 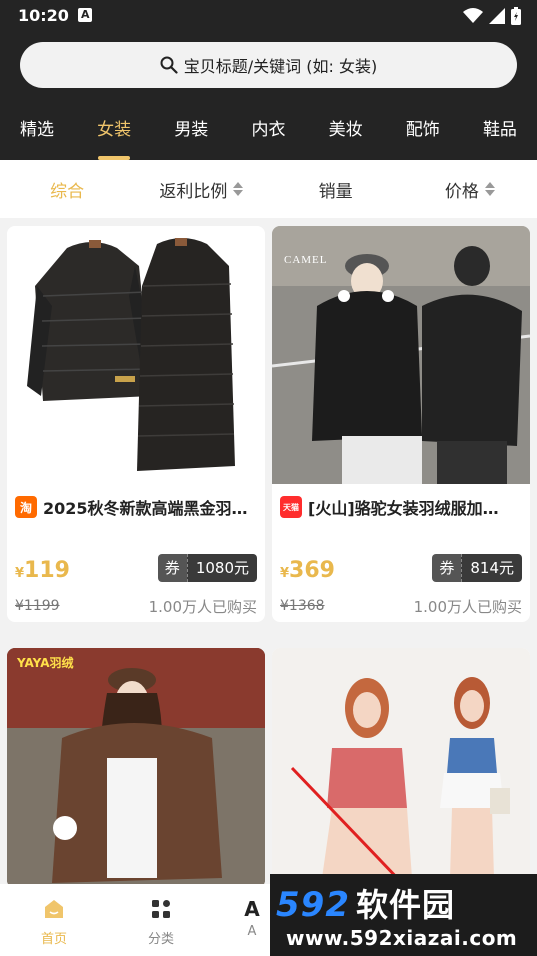 What do you see at coordinates (291, 507) in the screenshot?
I see `tmall-icon: 天猫` at bounding box center [291, 507].